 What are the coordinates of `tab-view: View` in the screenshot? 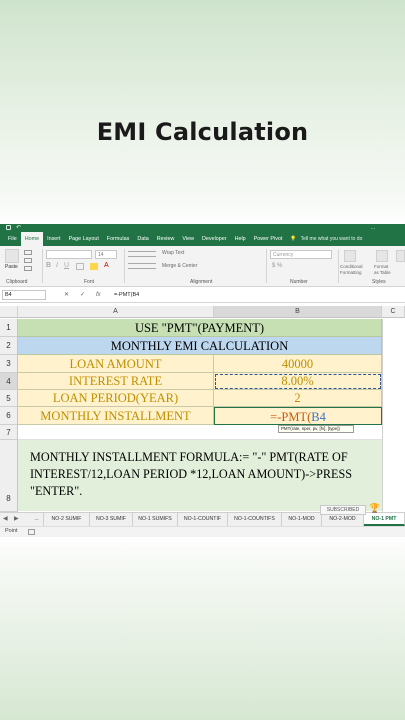 It's located at (188, 239).